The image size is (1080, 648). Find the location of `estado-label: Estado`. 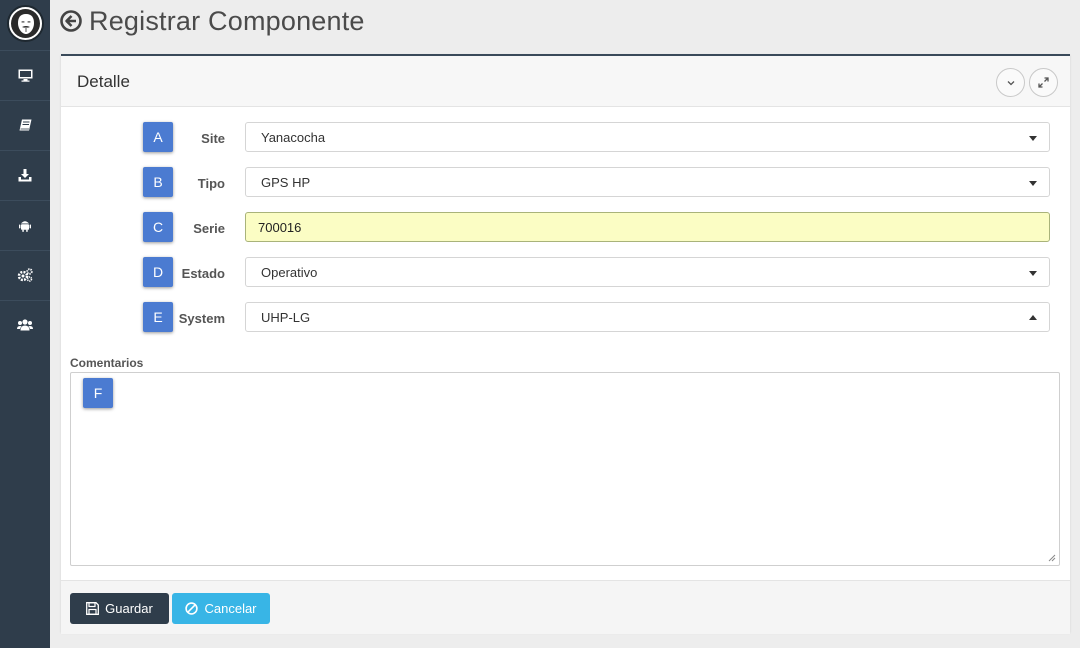

estado-label: Estado is located at coordinates (203, 273).